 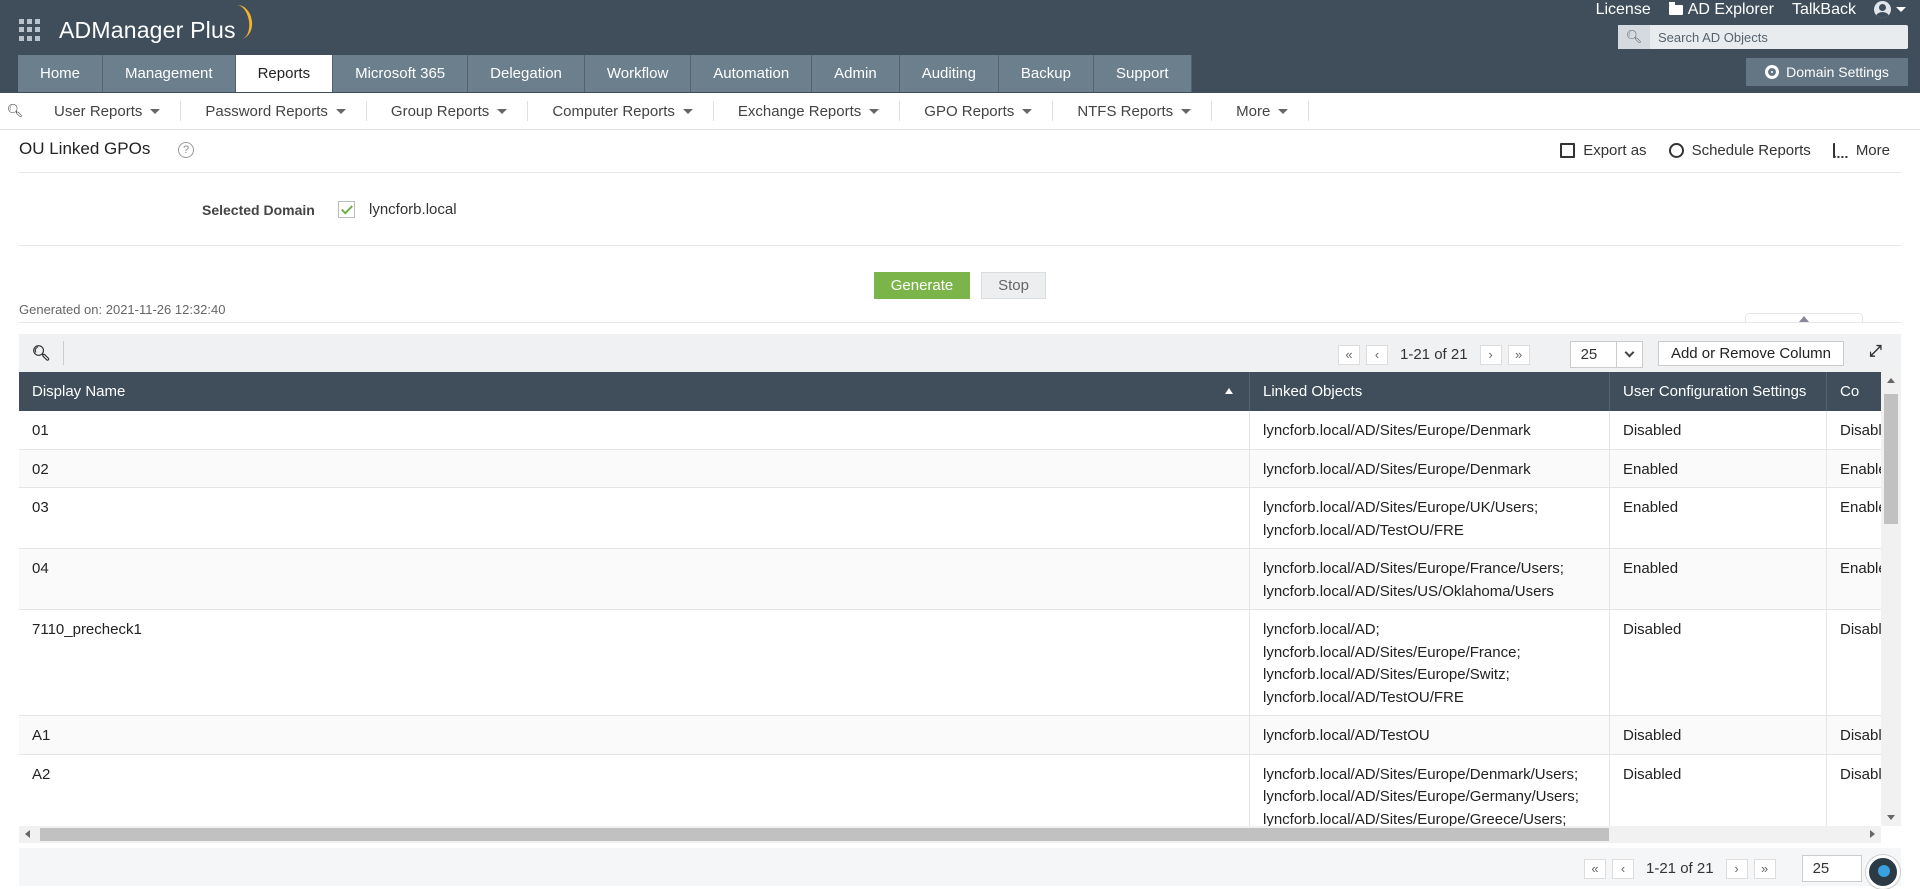 I want to click on chat-support-icon, so click(x=1883, y=872).